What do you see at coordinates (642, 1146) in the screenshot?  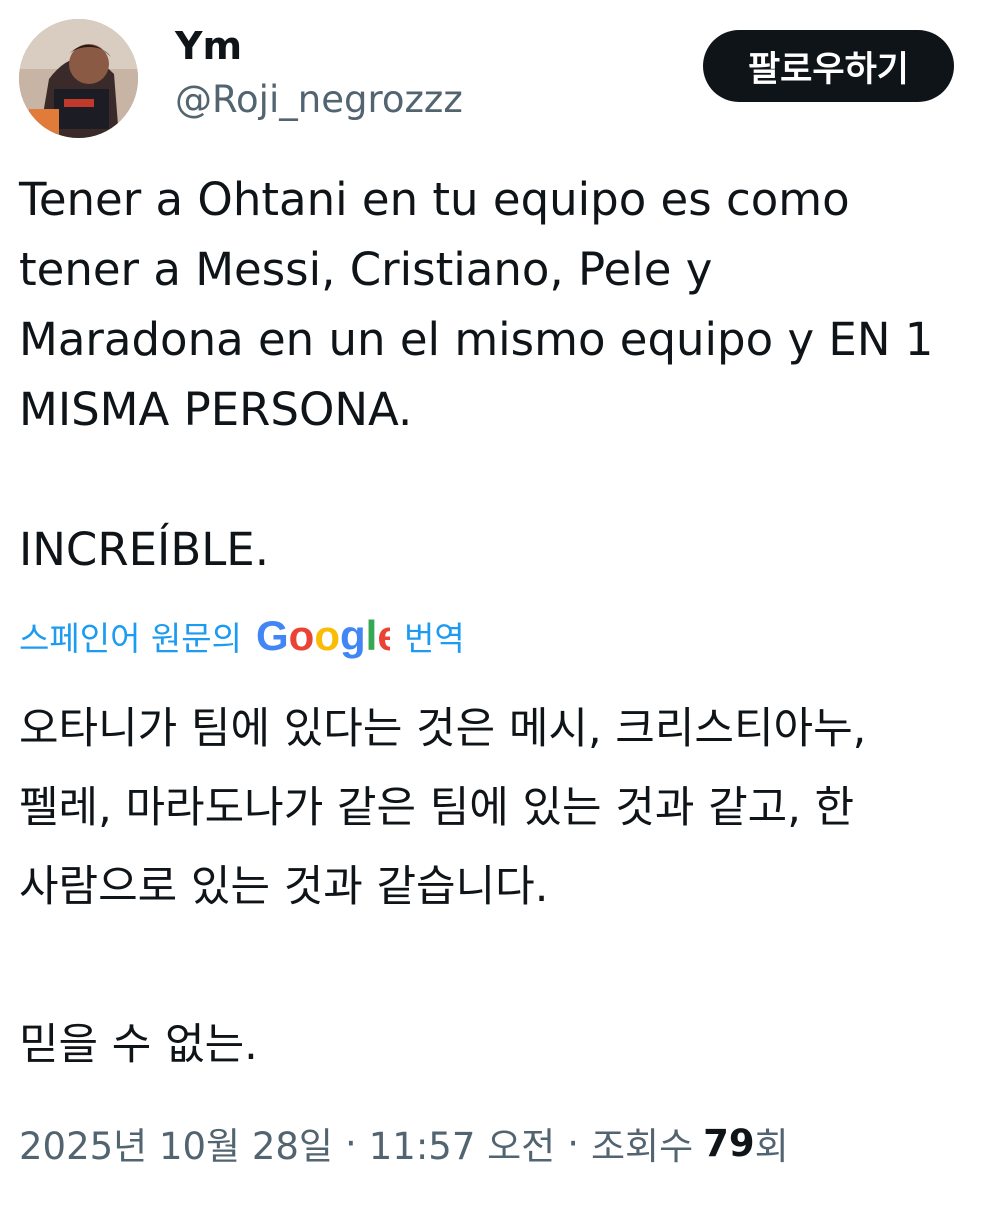 I see `views-label: 조회수` at bounding box center [642, 1146].